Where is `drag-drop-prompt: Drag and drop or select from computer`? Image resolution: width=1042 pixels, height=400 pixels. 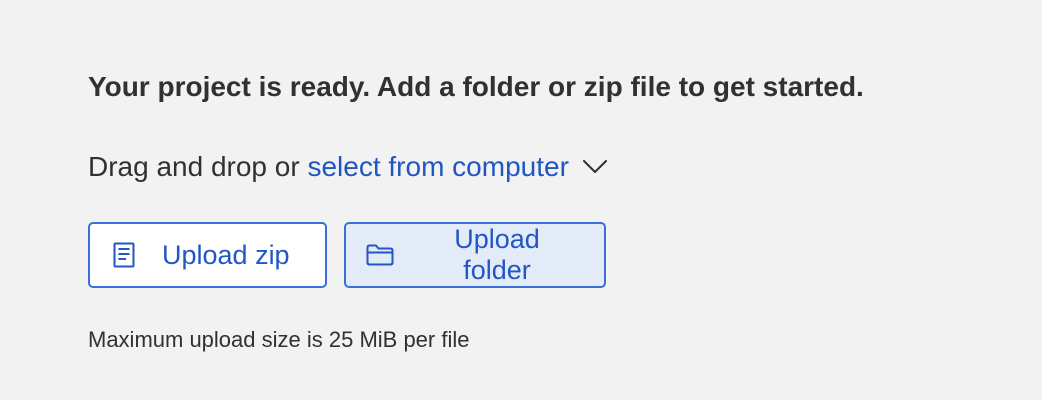 drag-drop-prompt: Drag and drop or select from computer is located at coordinates (347, 167).